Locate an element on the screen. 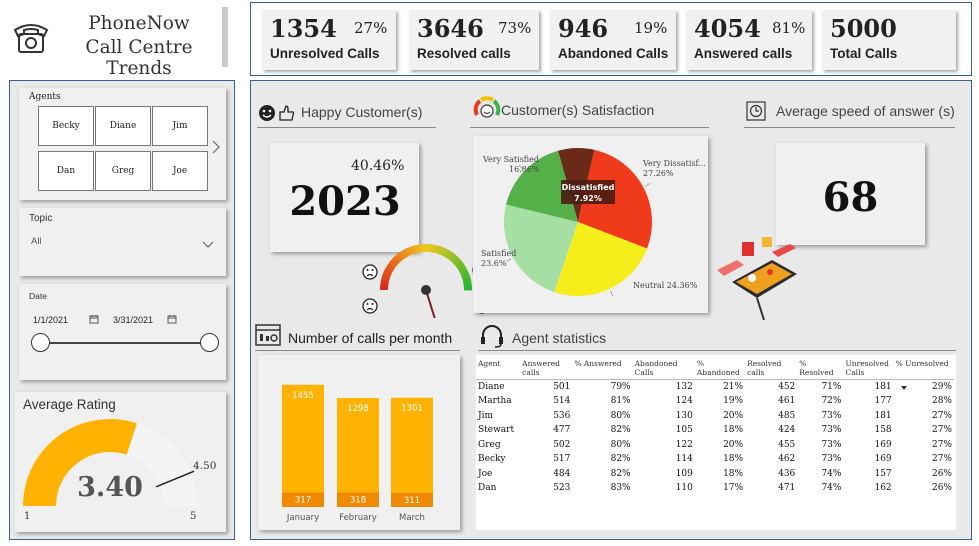  happy-customers-value: 2023 is located at coordinates (345, 201).